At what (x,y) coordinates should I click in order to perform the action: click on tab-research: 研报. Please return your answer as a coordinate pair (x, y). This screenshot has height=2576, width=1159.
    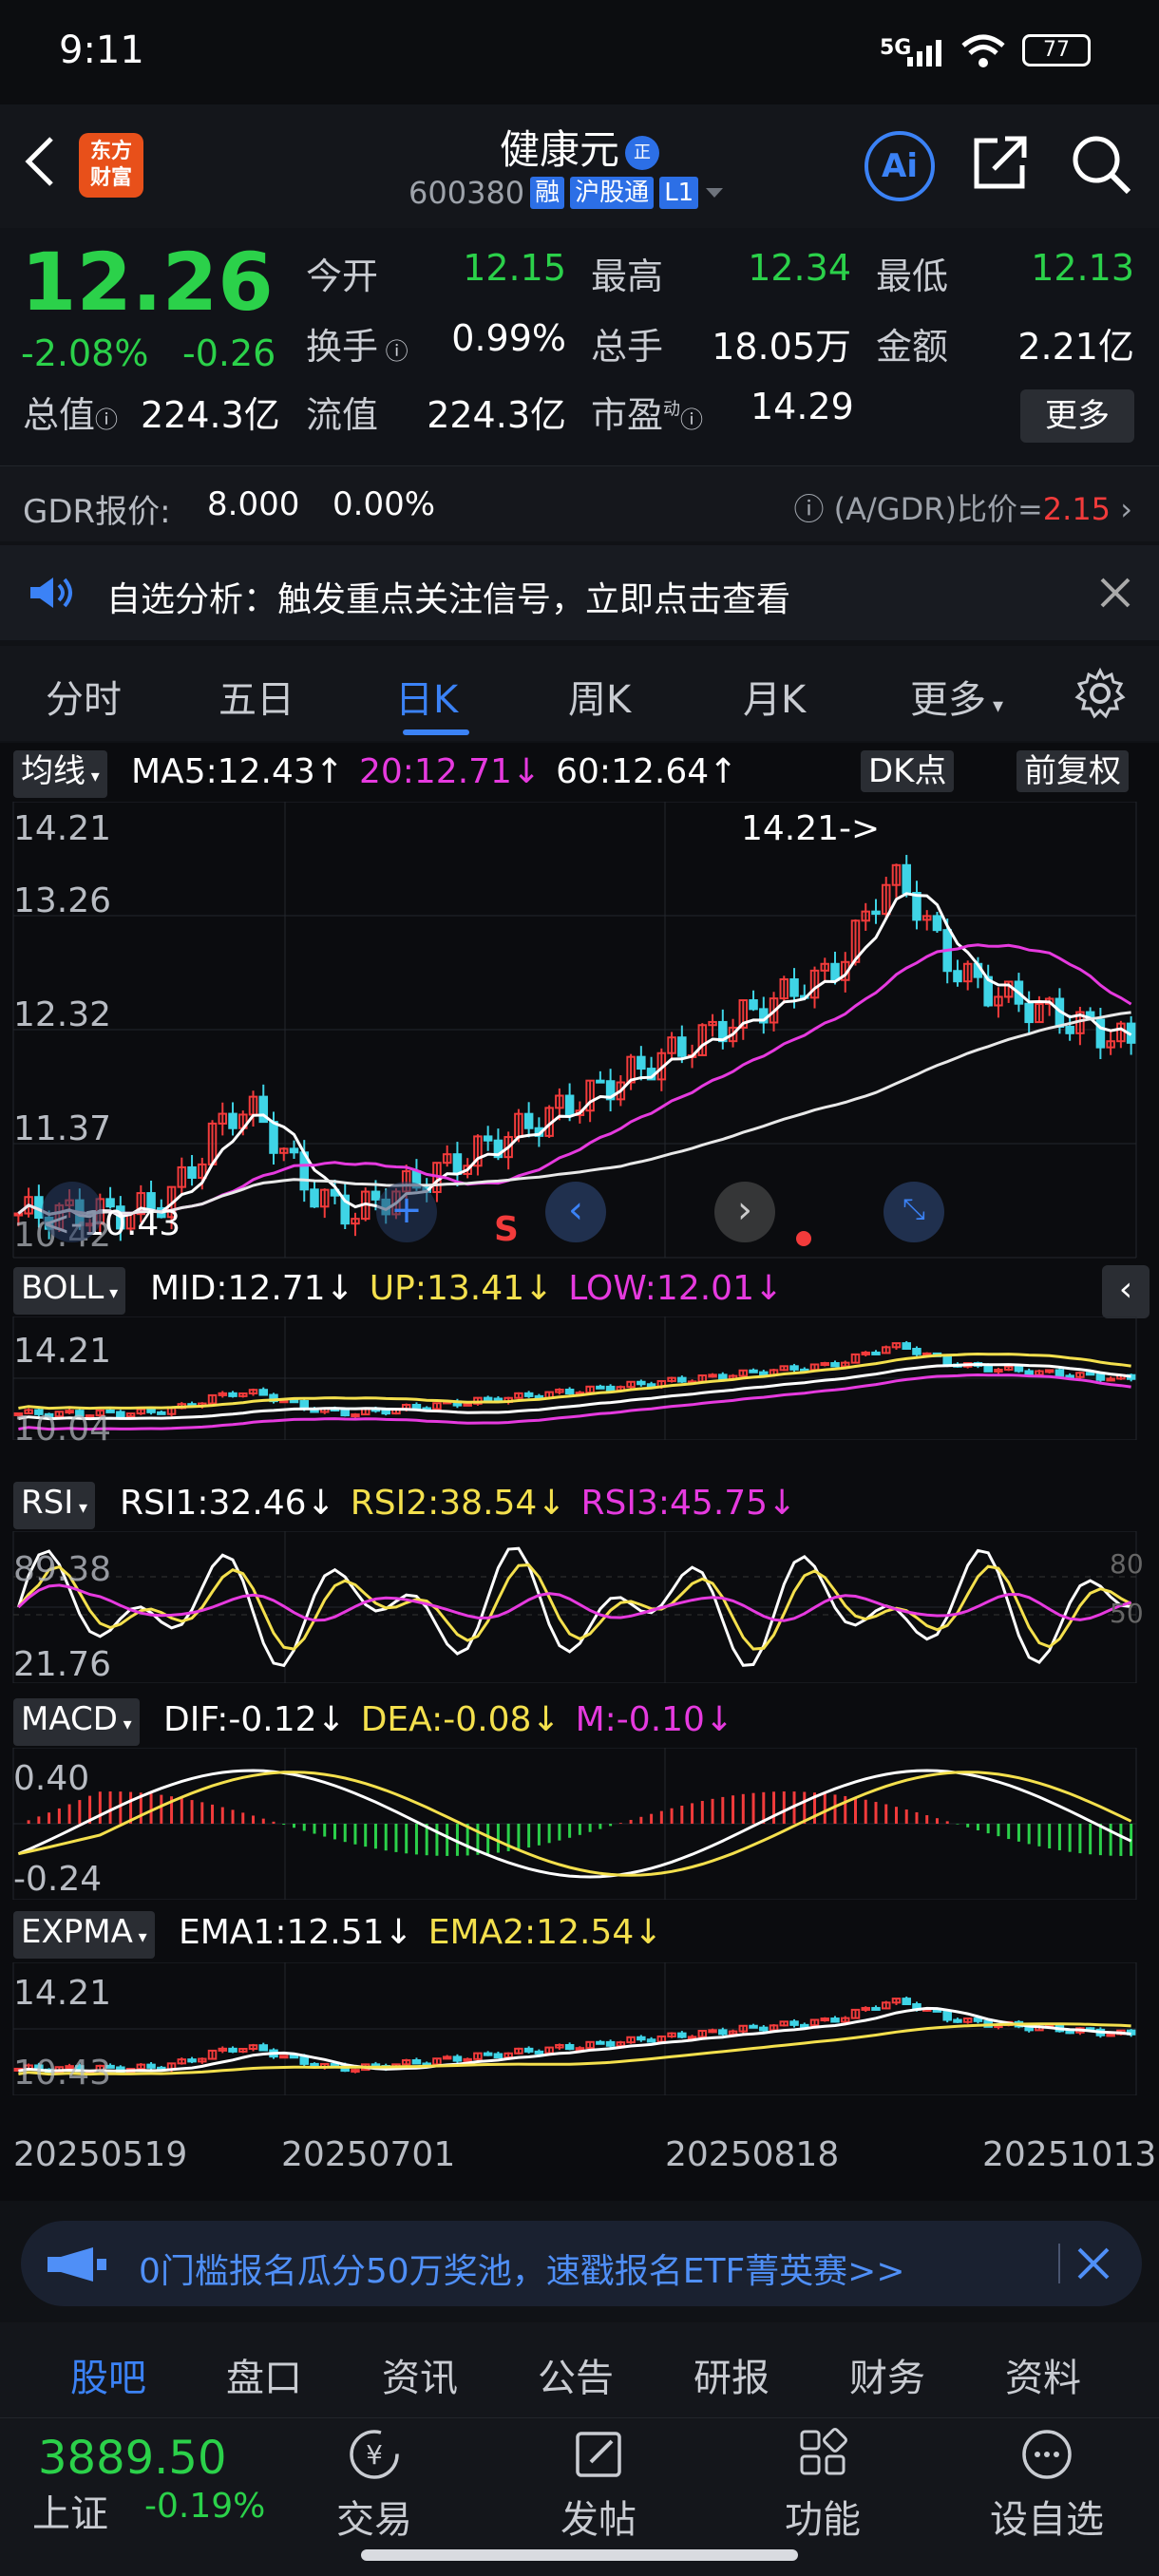
    Looking at the image, I should click on (732, 2374).